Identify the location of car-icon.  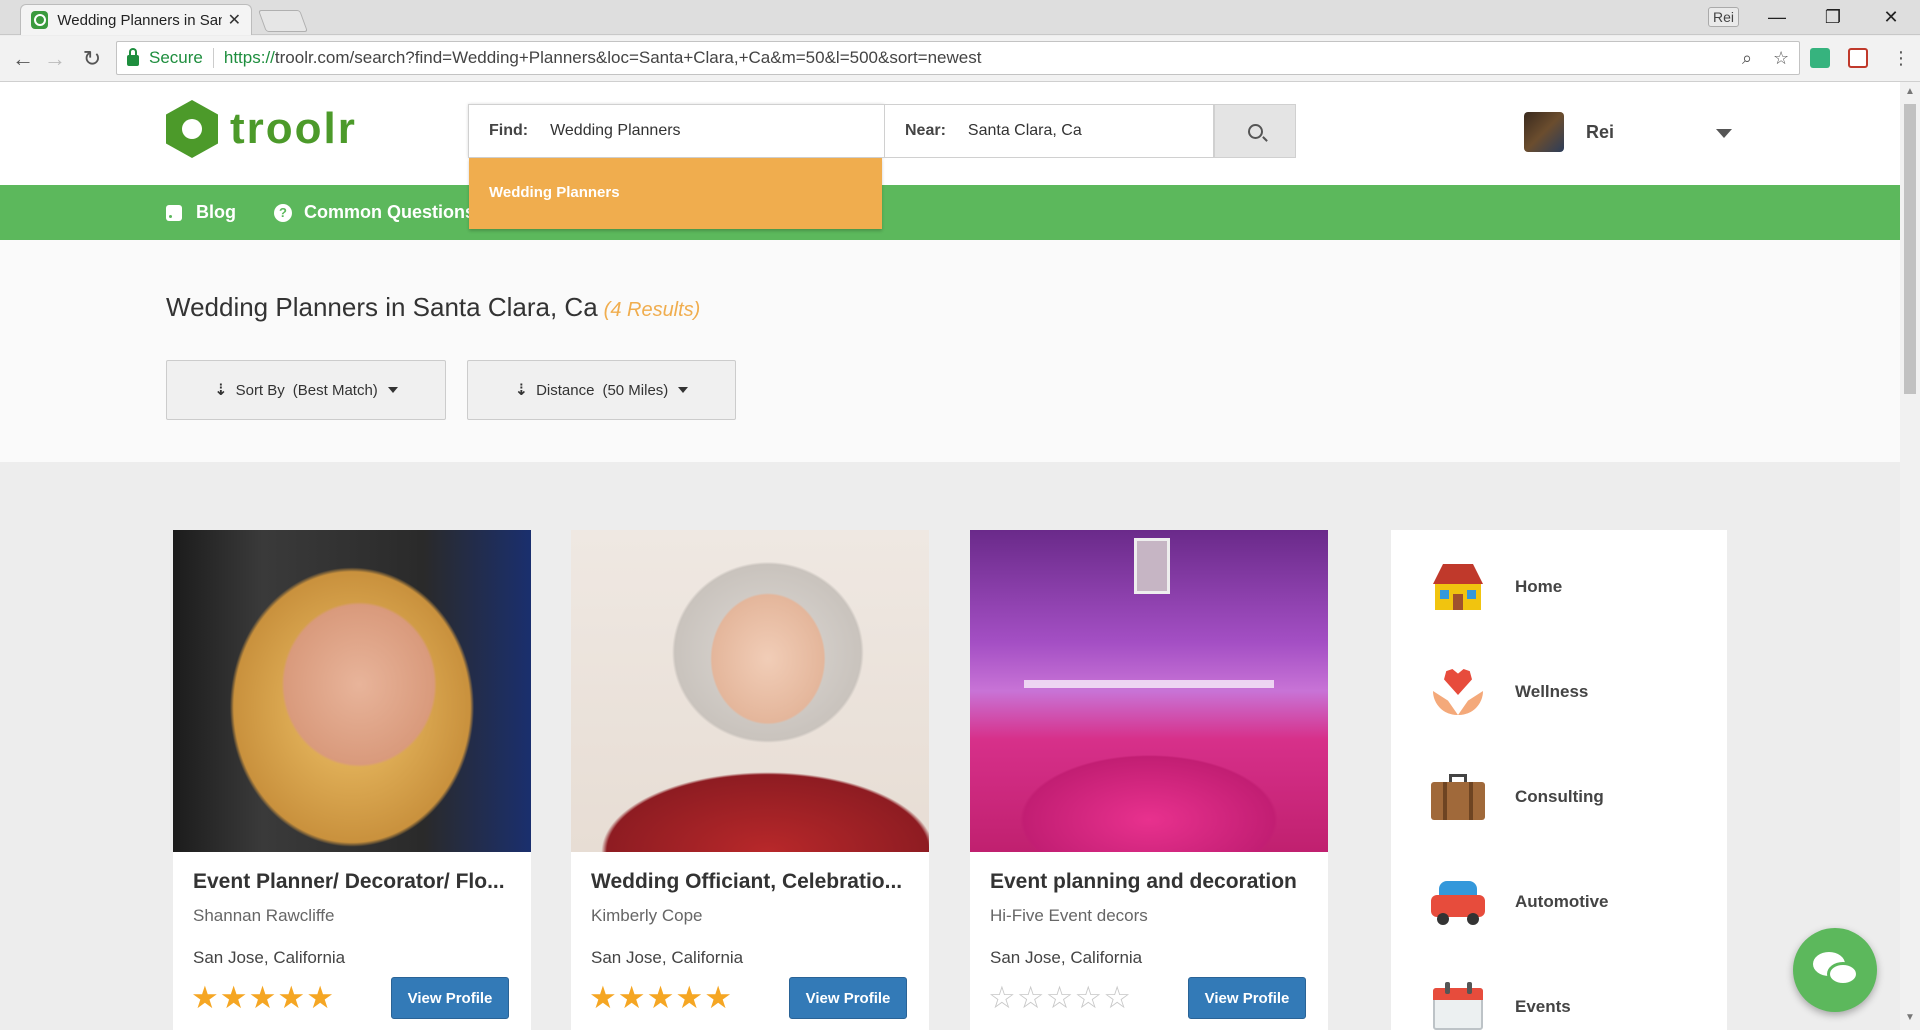
(1458, 902).